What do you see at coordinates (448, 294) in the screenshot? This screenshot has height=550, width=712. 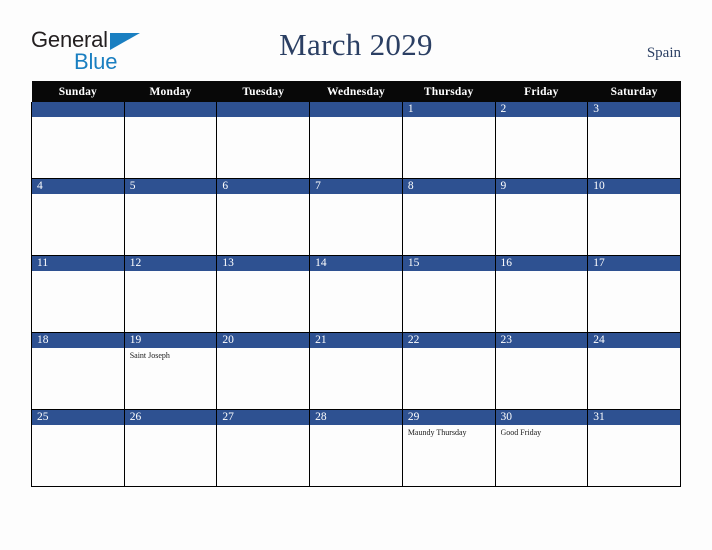 I see `calendar-day-cell: 15` at bounding box center [448, 294].